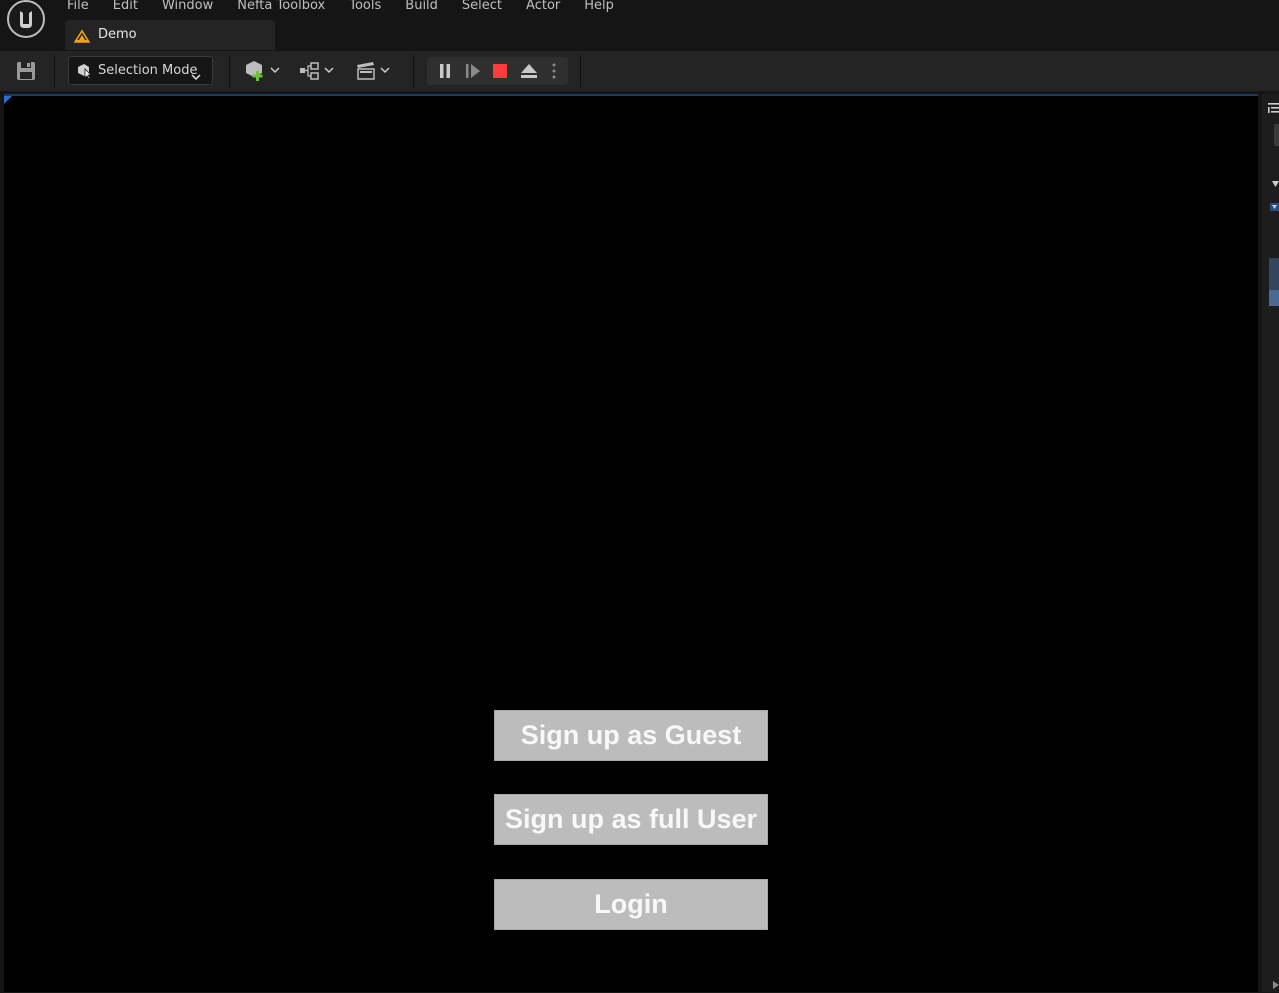 The image size is (1279, 993). What do you see at coordinates (365, 7) in the screenshot?
I see `menu-tools: Tools` at bounding box center [365, 7].